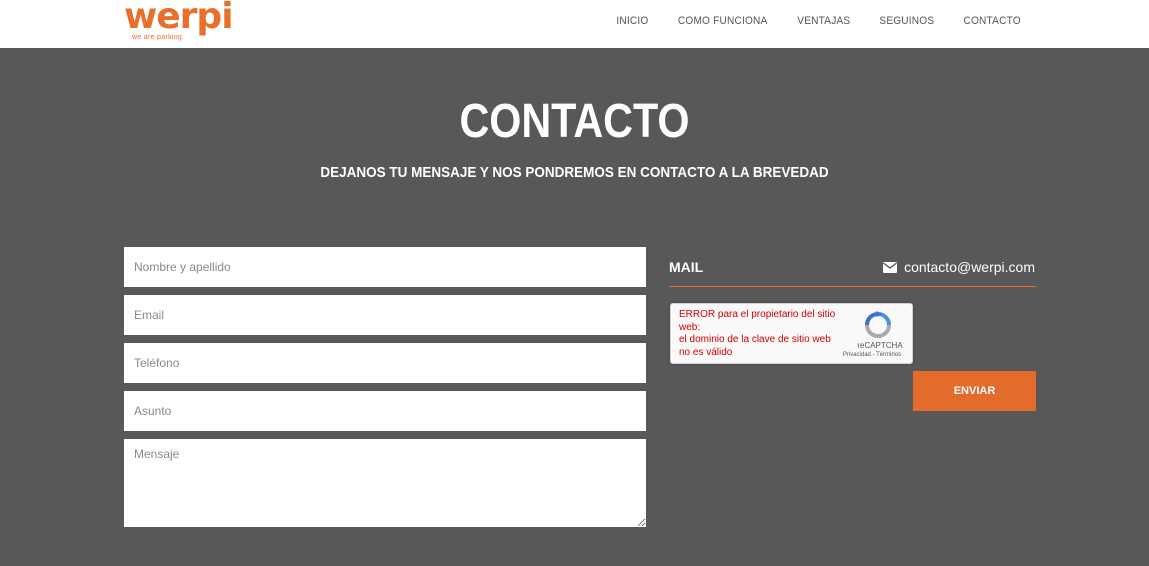  I want to click on email-input, so click(385, 315).